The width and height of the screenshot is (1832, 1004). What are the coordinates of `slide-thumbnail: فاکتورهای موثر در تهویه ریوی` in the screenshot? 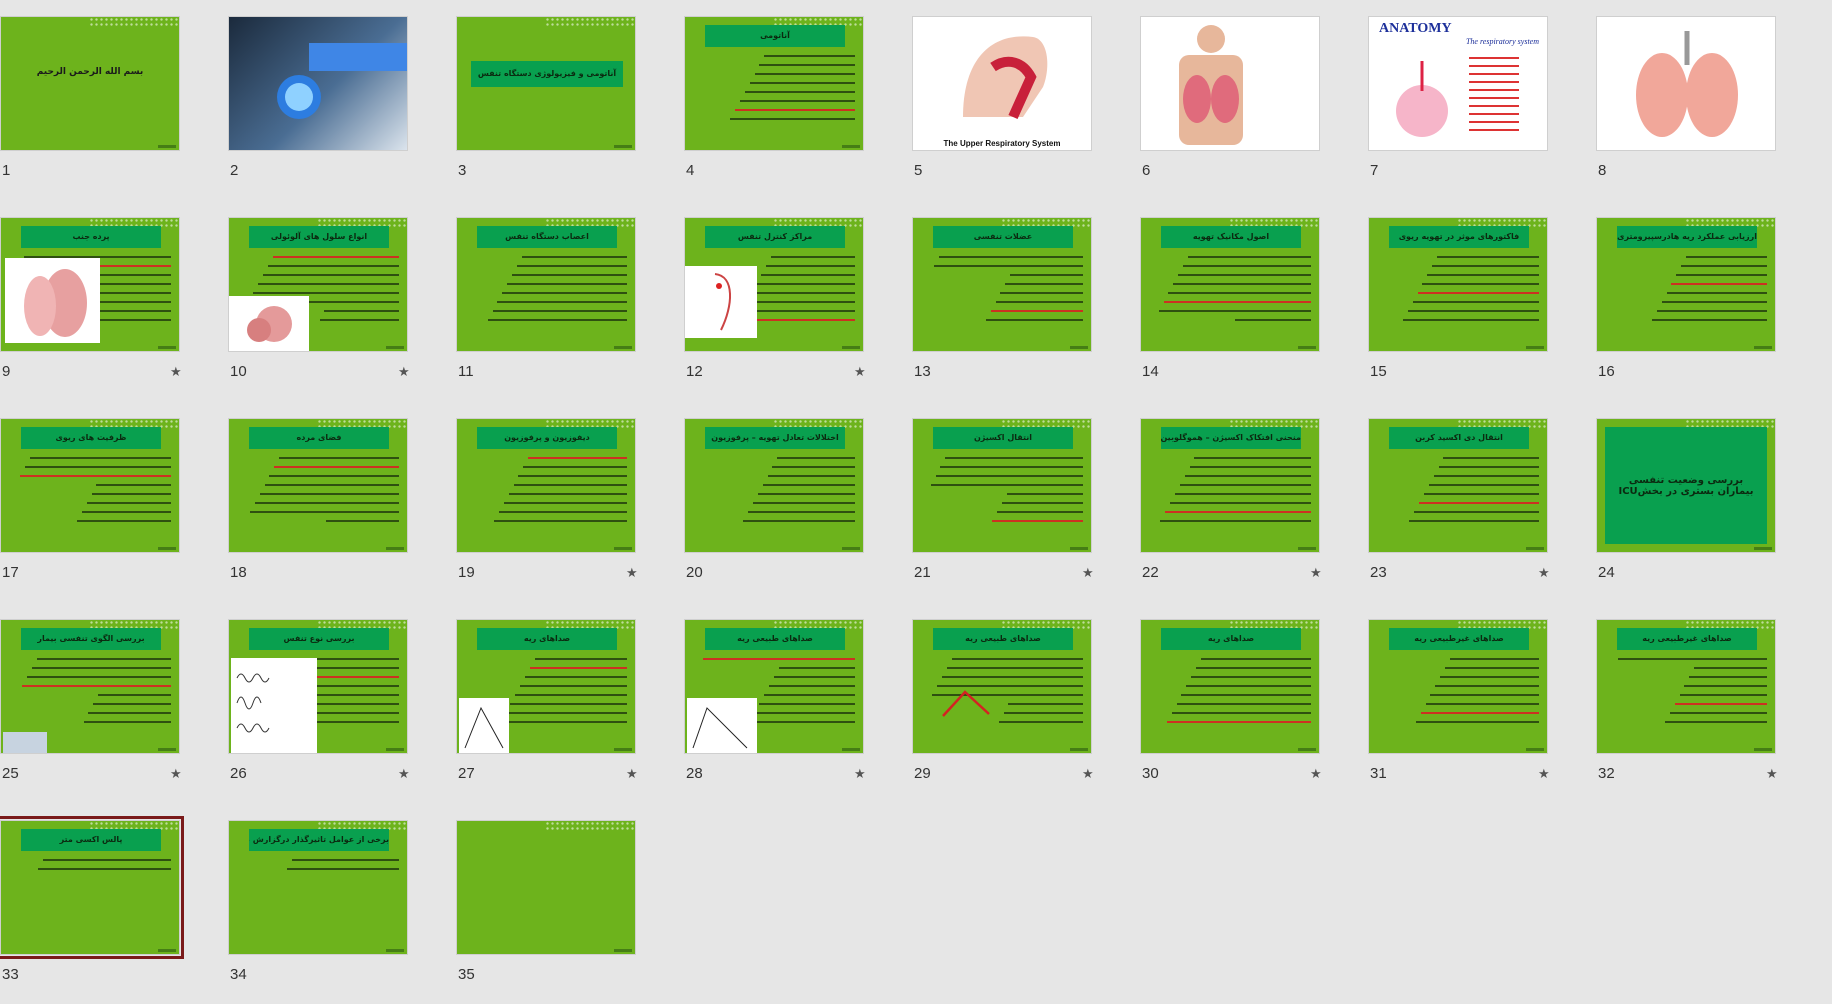 It's located at (1458, 284).